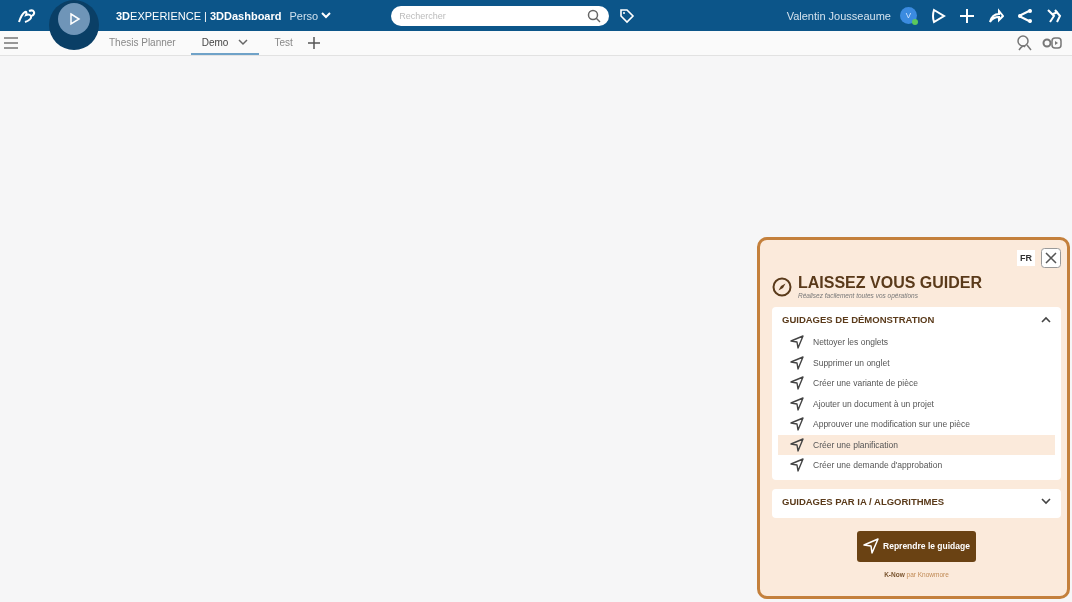 This screenshot has width=1072, height=602. Describe the element at coordinates (1051, 258) in the screenshot. I see `close-icon` at that location.